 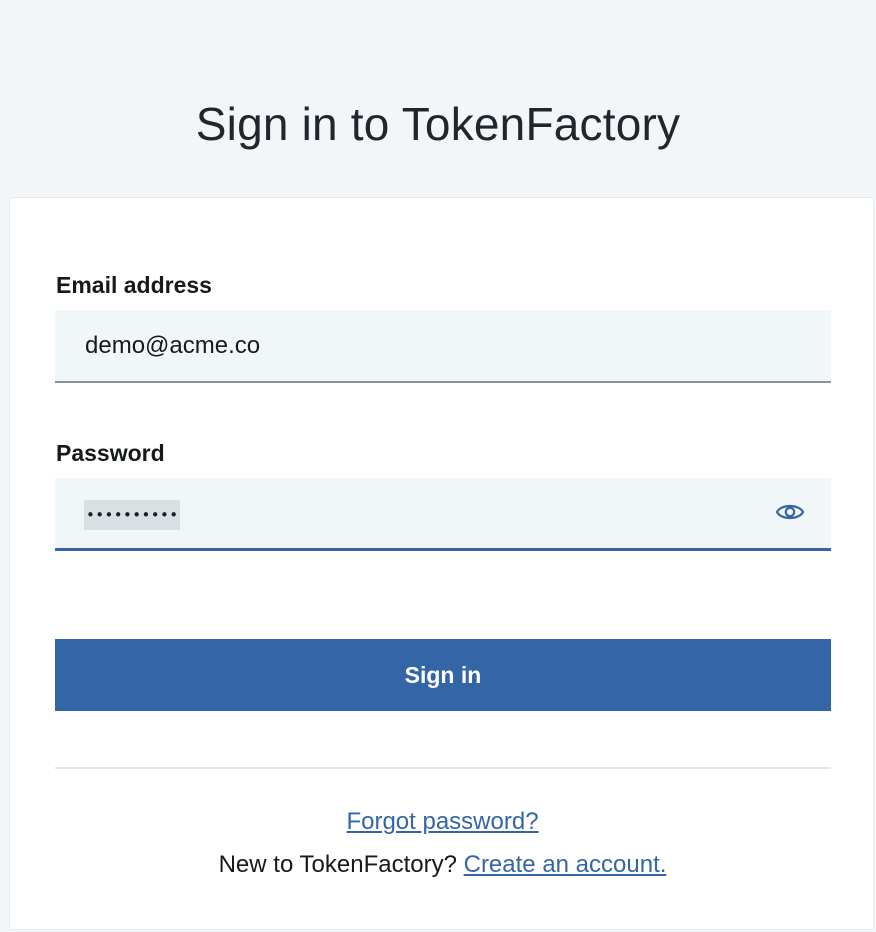 I want to click on email-field-container, so click(x=443, y=346).